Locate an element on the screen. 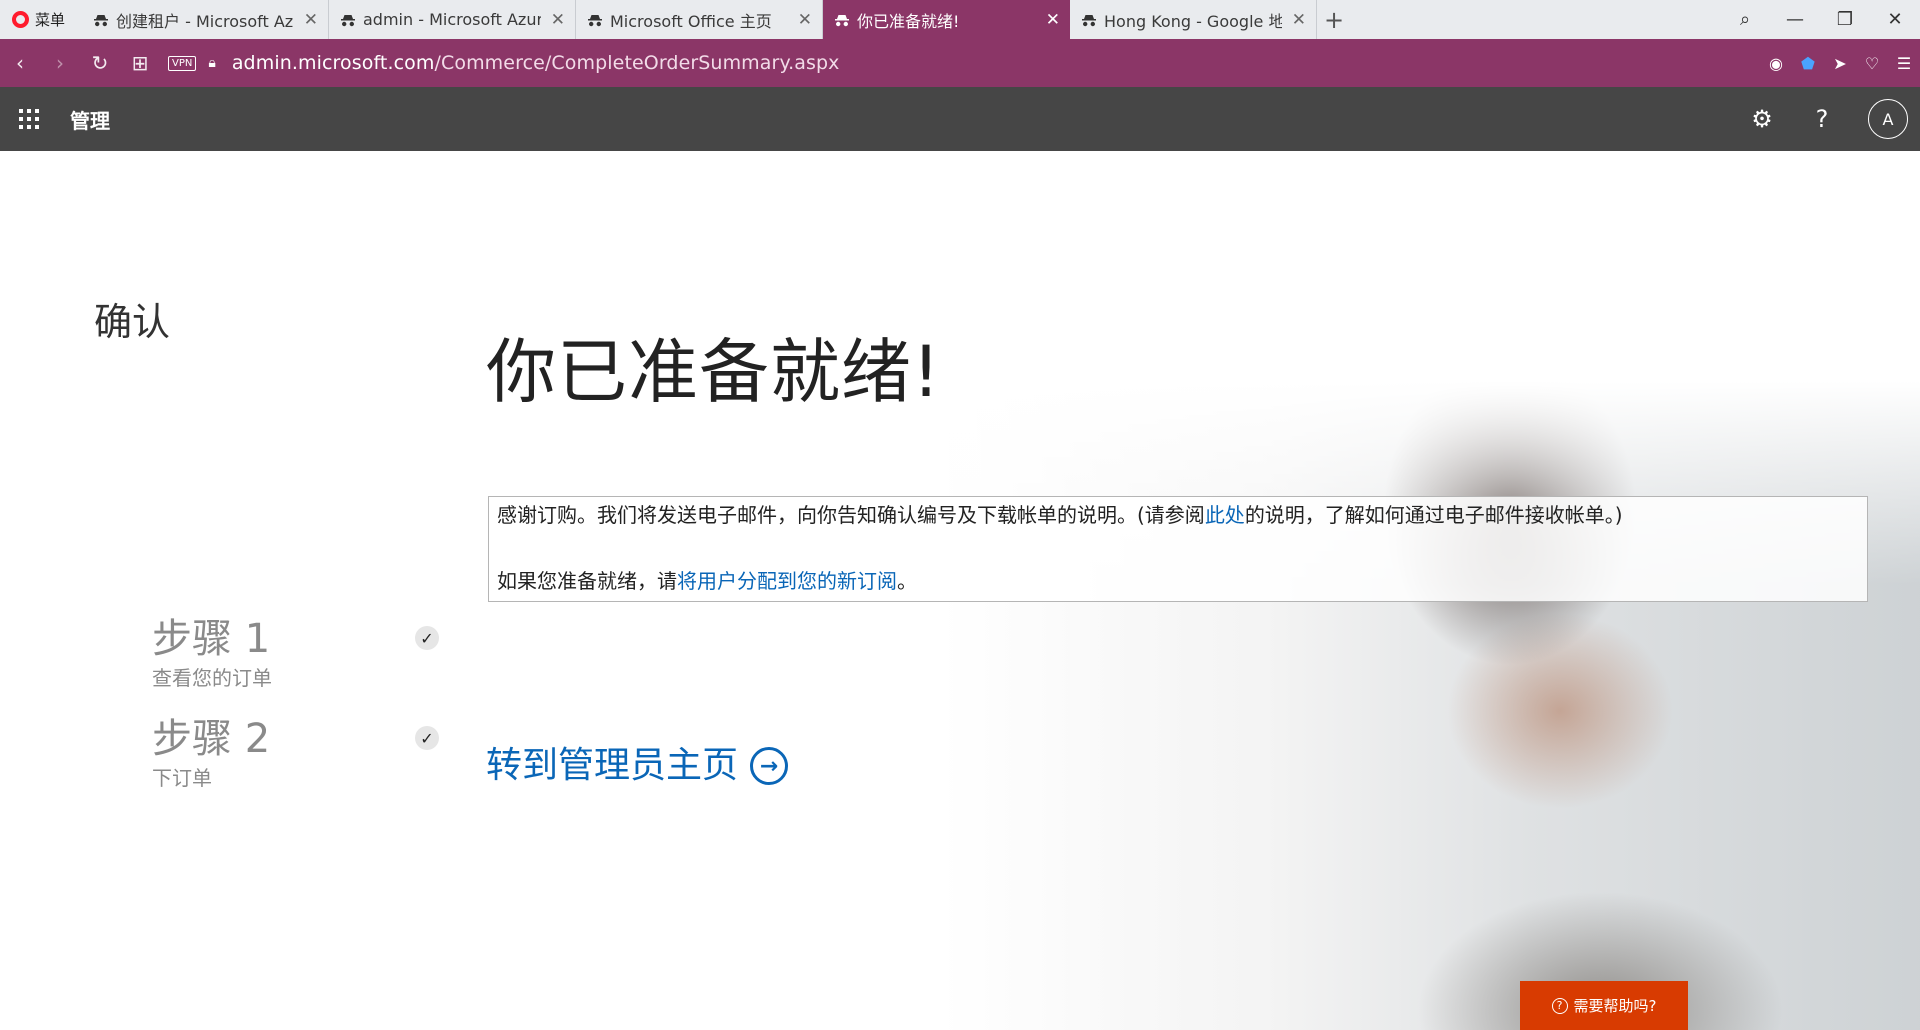  url-host: admin.microsoft.com is located at coordinates (333, 63).